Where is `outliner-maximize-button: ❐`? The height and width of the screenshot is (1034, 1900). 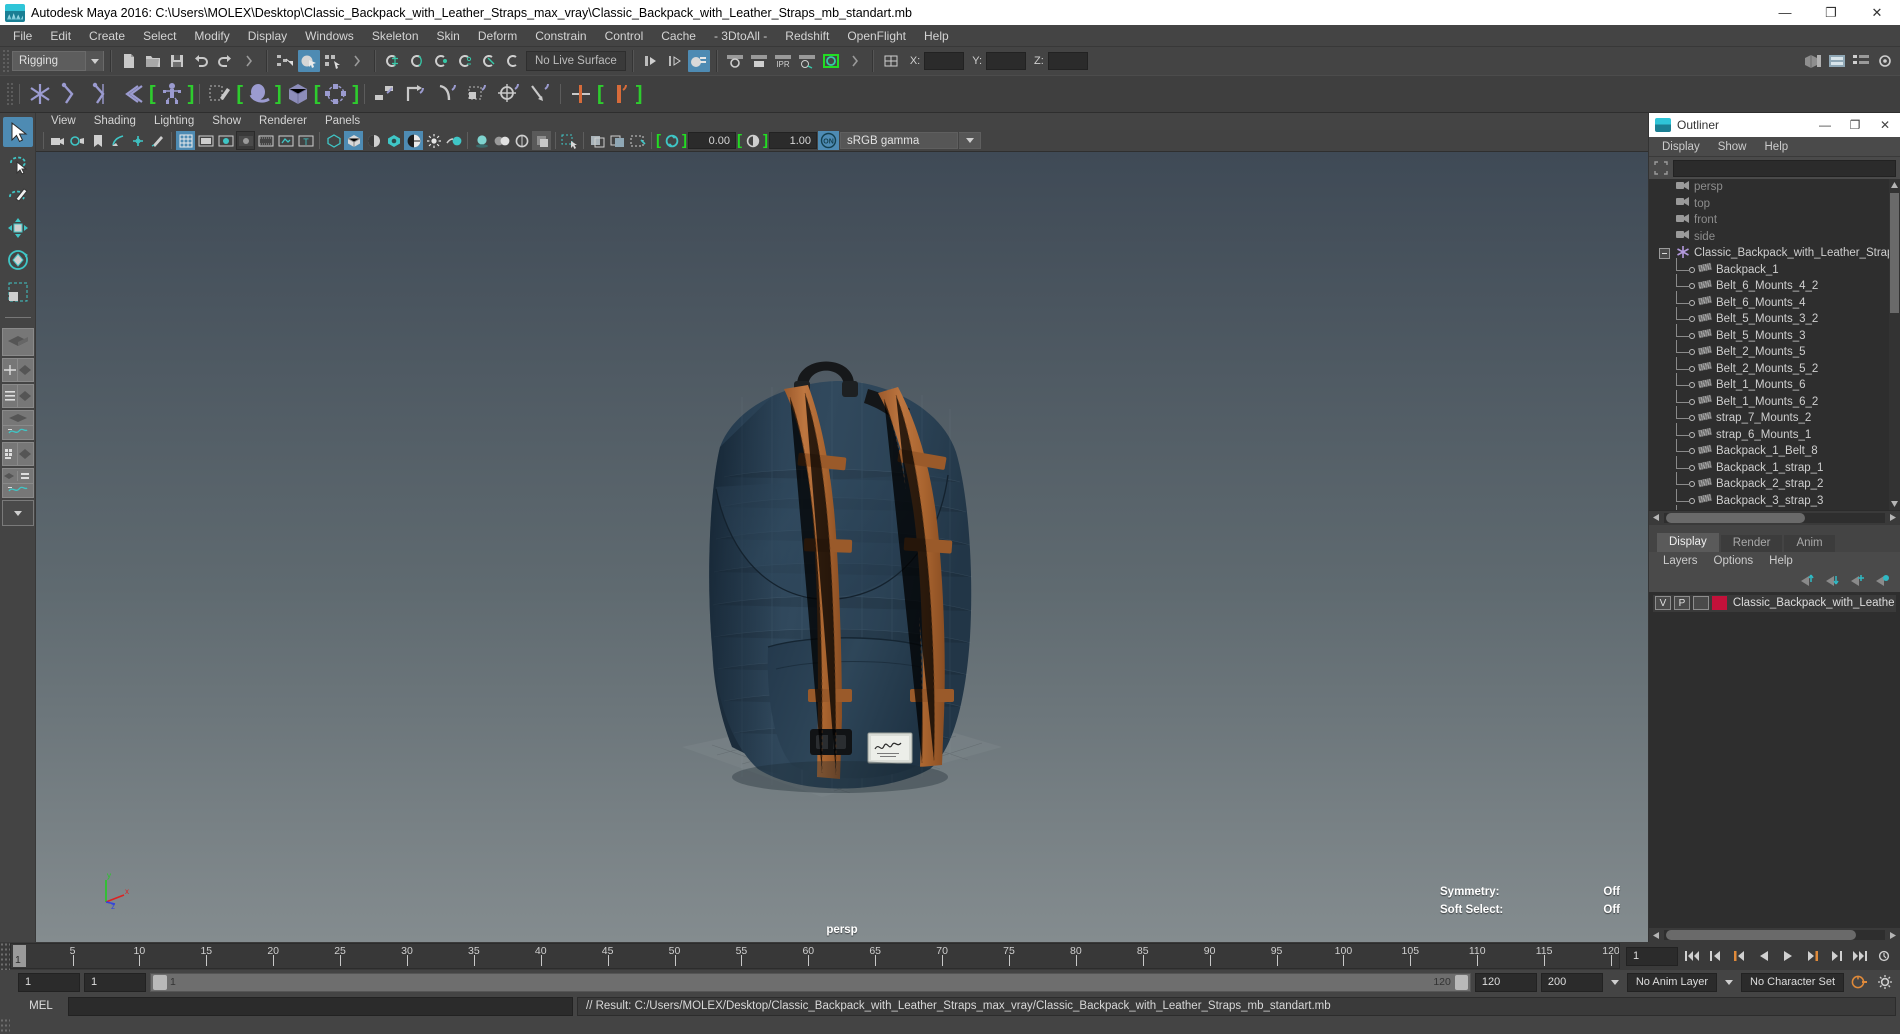
outliner-maximize-button: ❐ is located at coordinates (1855, 125).